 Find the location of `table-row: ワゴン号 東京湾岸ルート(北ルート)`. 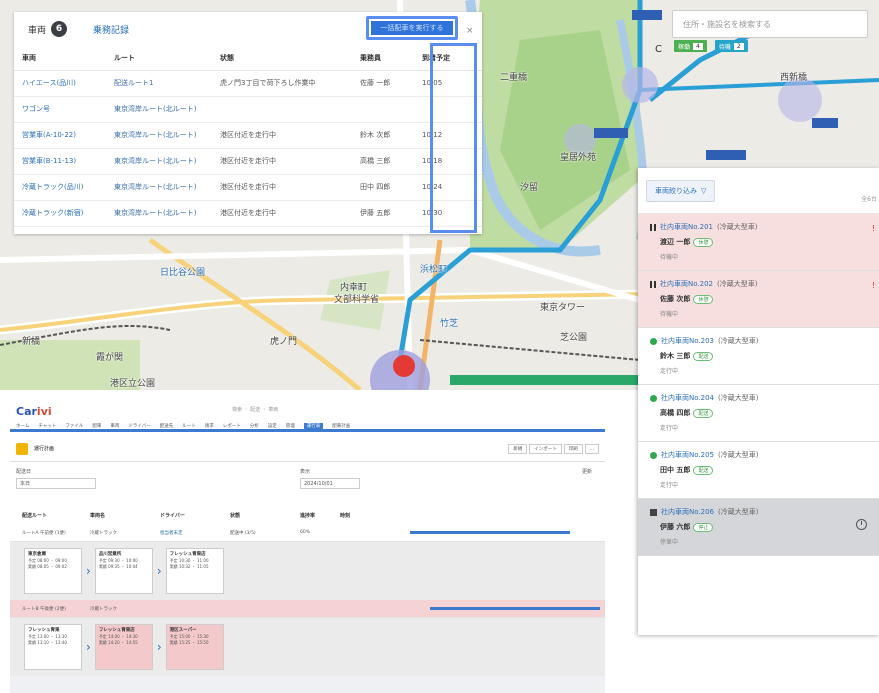

table-row: ワゴン号 東京湾岸ルート(北ルート) is located at coordinates (248, 109).